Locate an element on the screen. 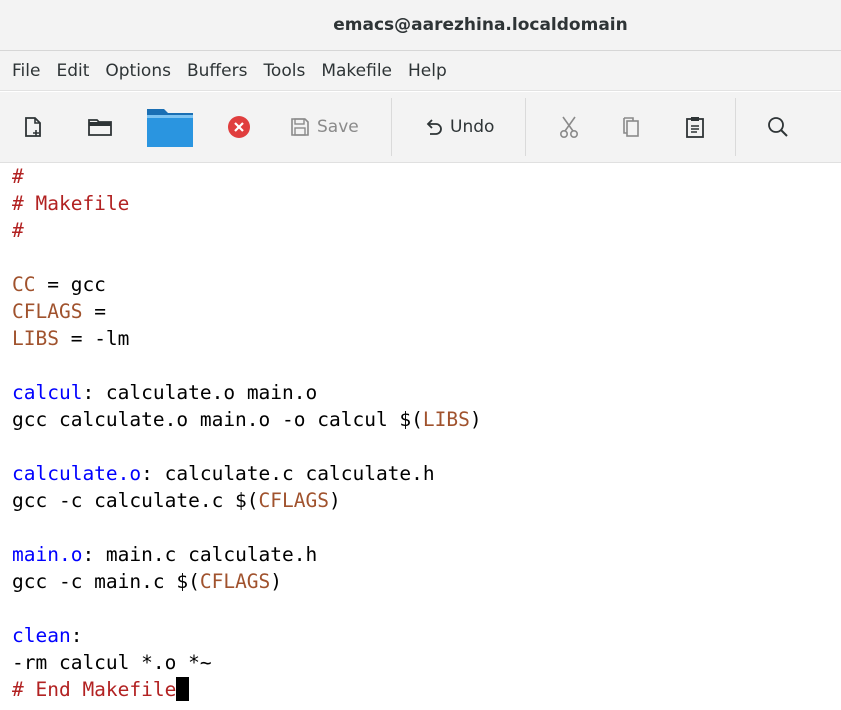  folder-blue-icon is located at coordinates (170, 128).